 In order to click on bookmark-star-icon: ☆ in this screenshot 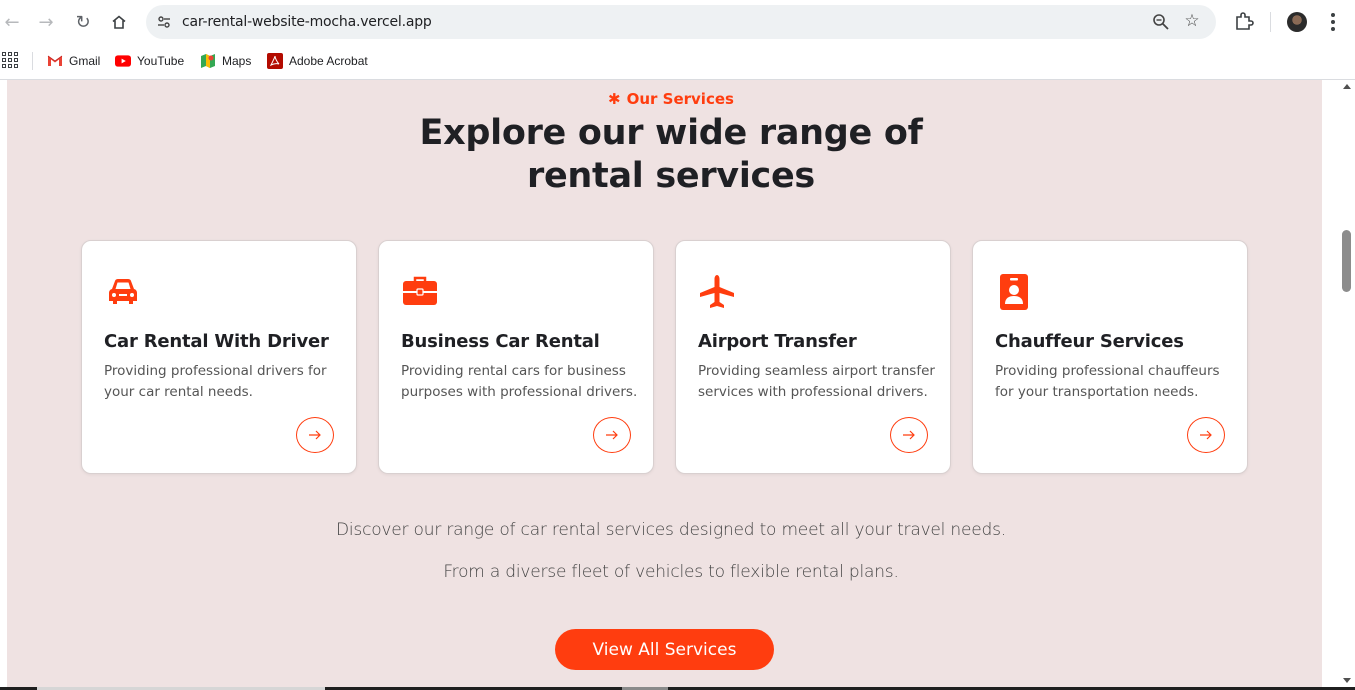, I will do `click(1192, 21)`.